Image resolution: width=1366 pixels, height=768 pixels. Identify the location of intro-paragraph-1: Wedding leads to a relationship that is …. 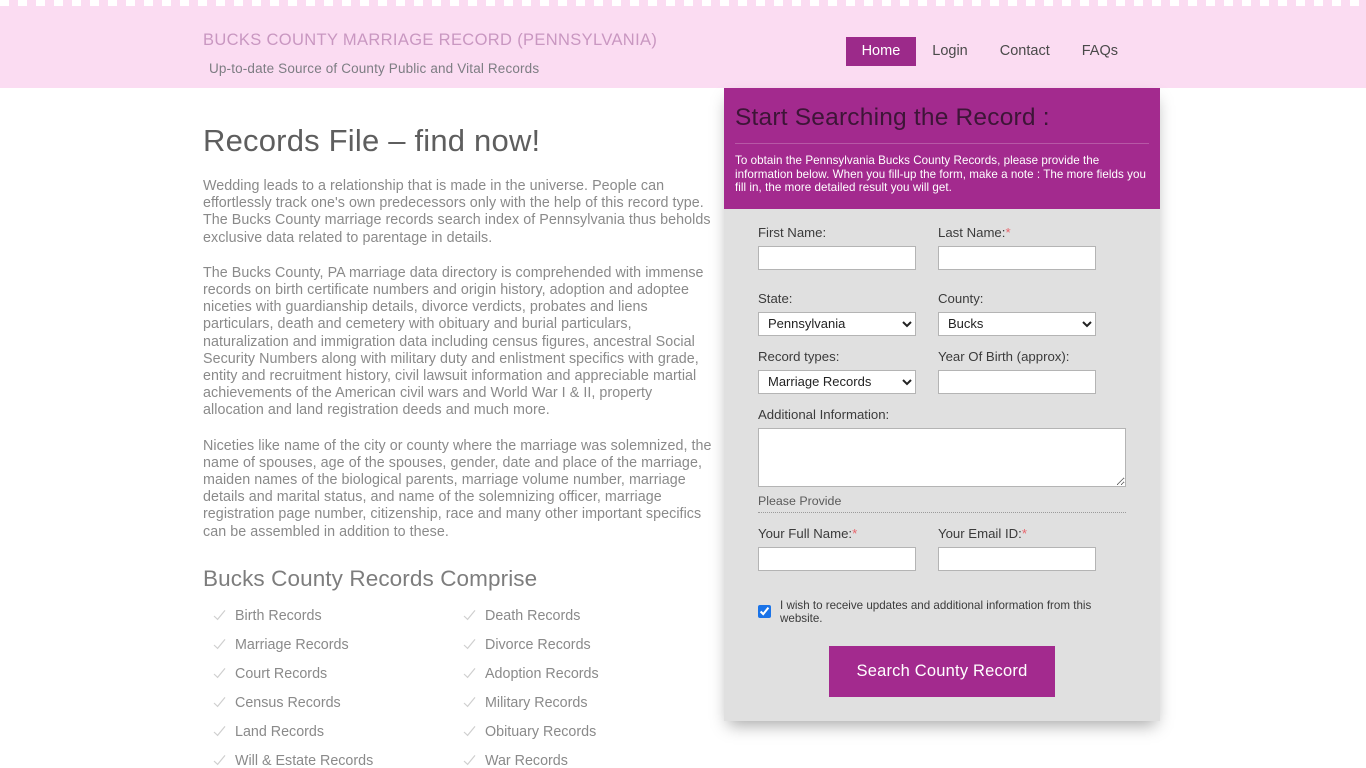
(457, 212).